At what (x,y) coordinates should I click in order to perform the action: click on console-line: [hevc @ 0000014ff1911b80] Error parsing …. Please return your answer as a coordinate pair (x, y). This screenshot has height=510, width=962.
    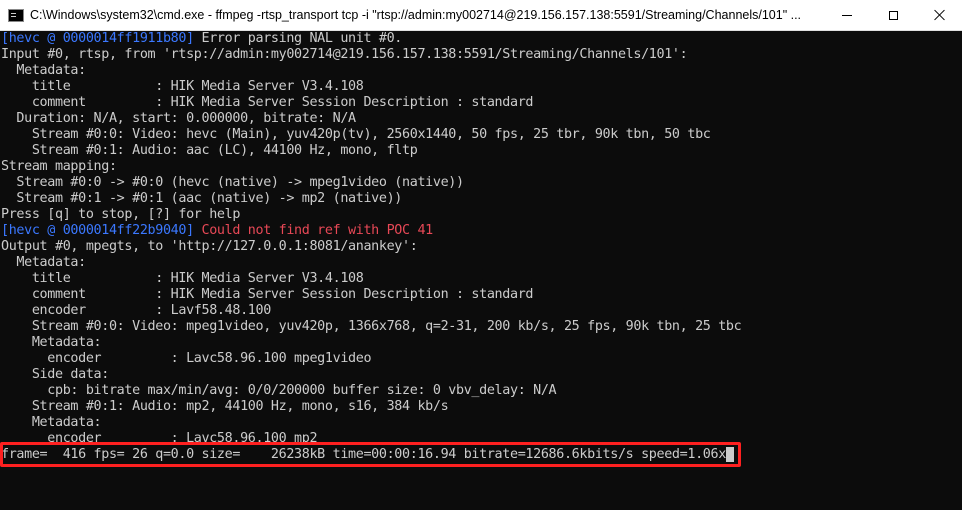
    Looking at the image, I should click on (472, 39).